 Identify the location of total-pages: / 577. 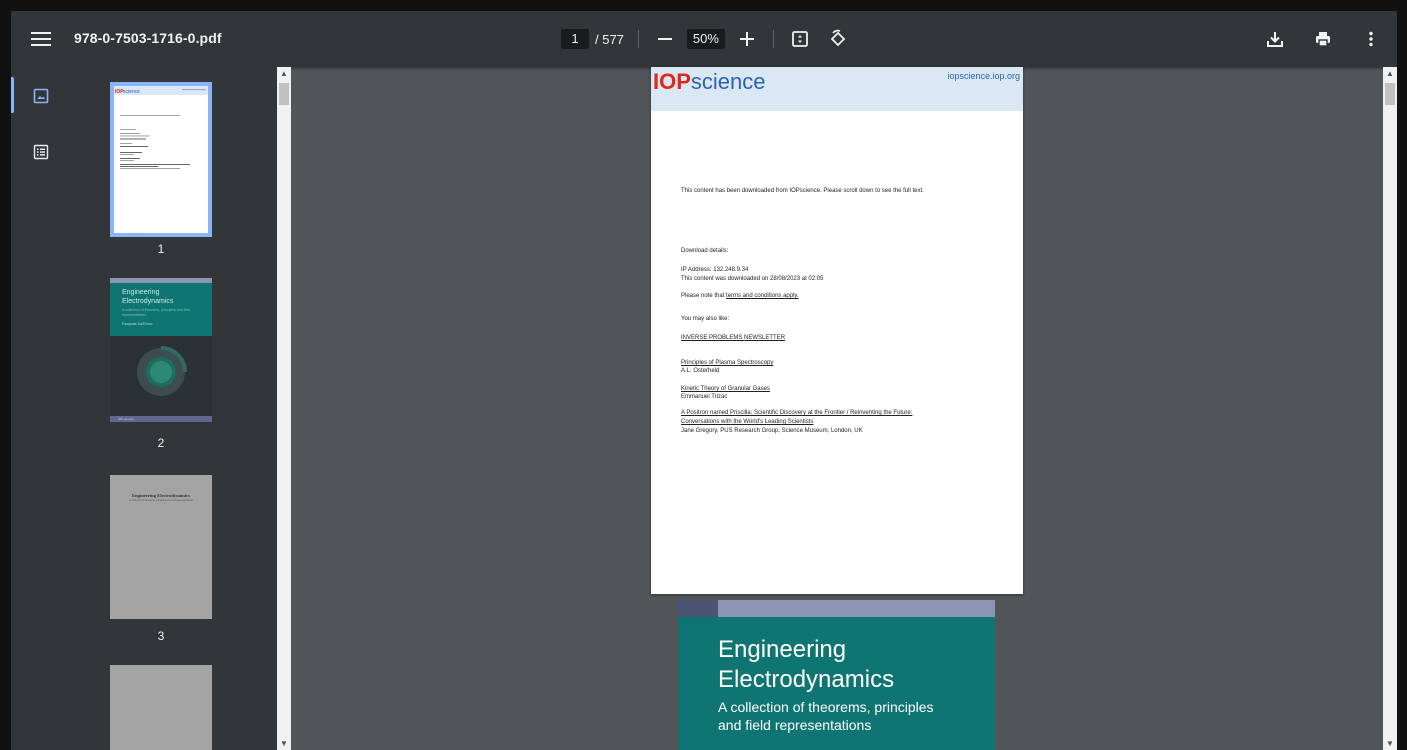
(609, 39).